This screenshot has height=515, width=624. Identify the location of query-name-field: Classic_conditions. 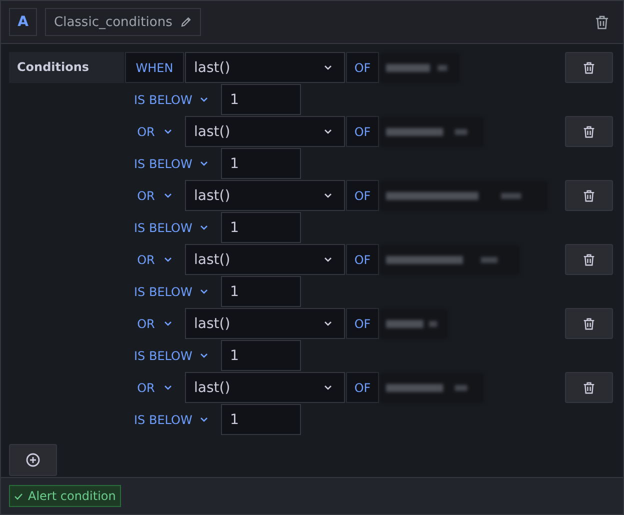
(123, 22).